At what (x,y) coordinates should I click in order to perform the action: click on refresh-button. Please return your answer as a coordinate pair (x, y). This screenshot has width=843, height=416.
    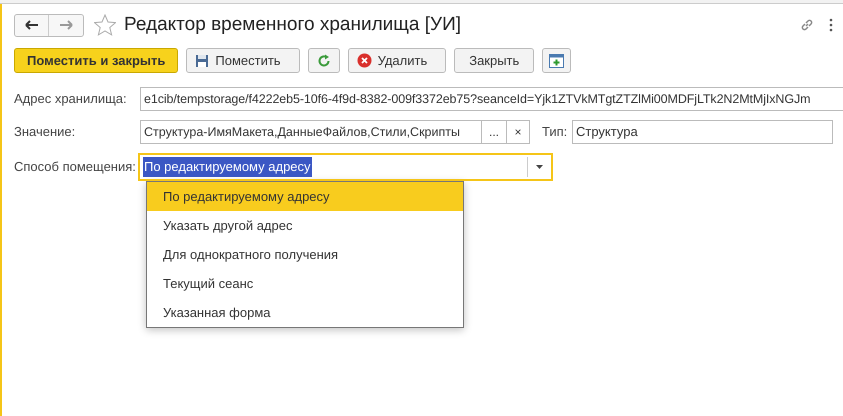
    Looking at the image, I should click on (324, 60).